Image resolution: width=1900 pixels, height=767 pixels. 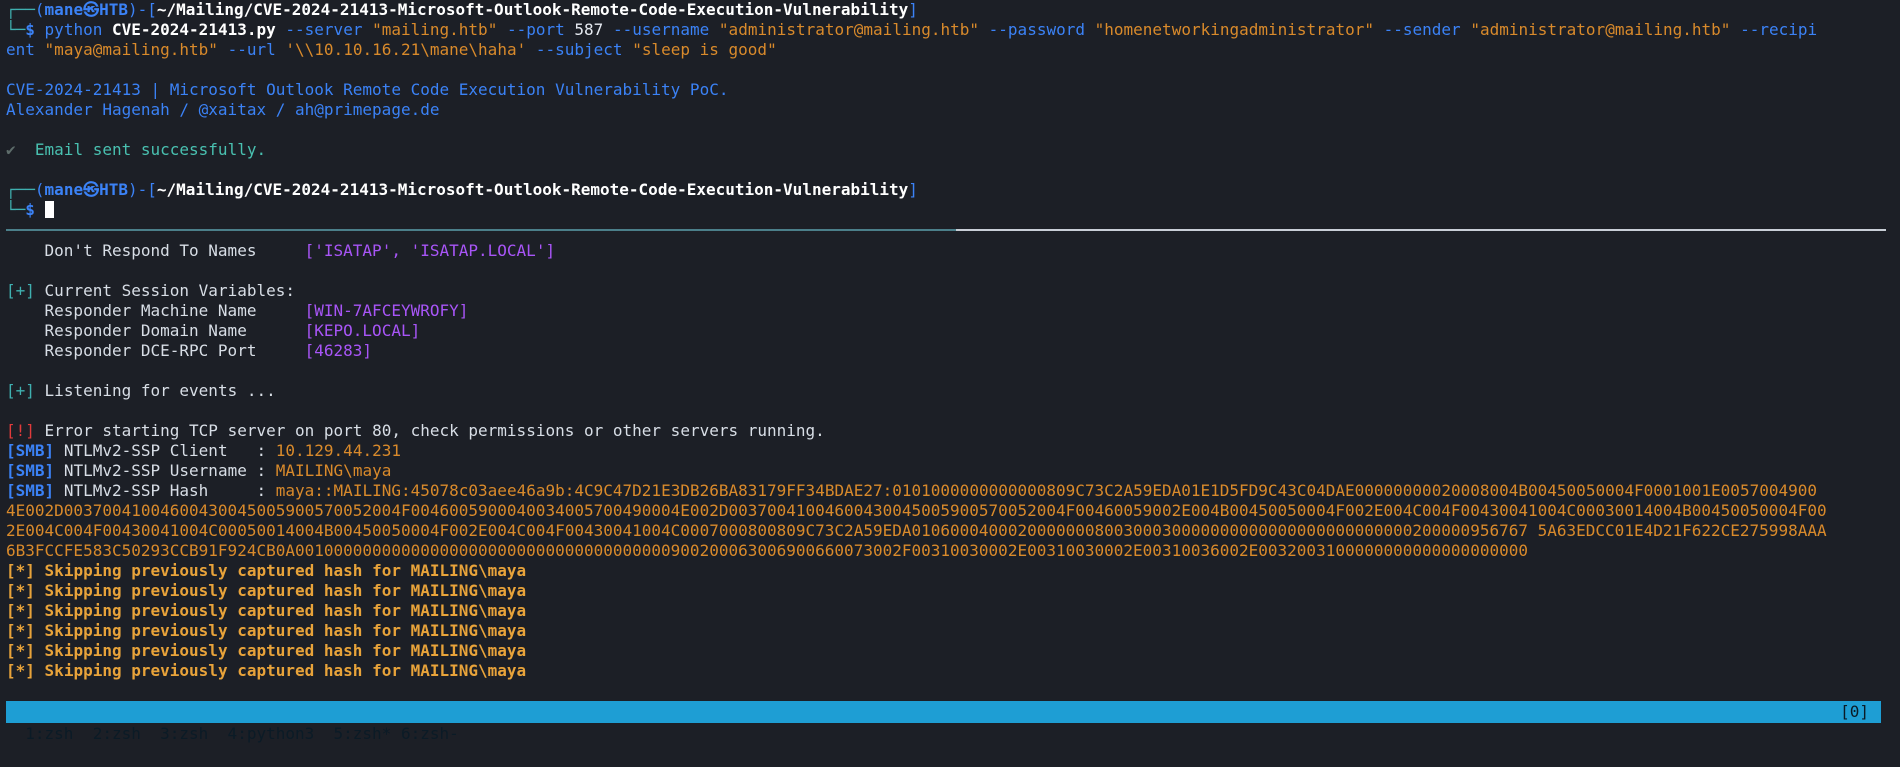 What do you see at coordinates (113, 9) in the screenshot?
I see `prompt-host: HTB` at bounding box center [113, 9].